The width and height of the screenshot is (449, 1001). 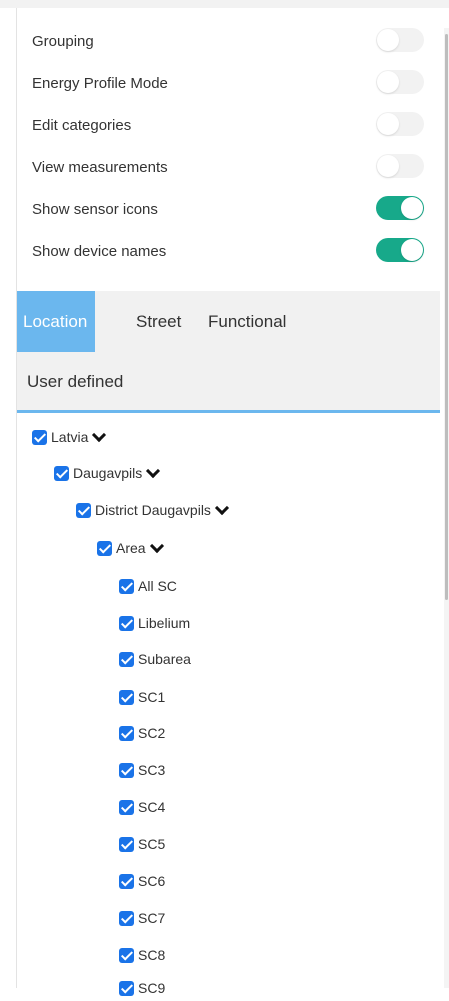 I want to click on setting-show-device-names: Show device names, so click(x=228, y=251).